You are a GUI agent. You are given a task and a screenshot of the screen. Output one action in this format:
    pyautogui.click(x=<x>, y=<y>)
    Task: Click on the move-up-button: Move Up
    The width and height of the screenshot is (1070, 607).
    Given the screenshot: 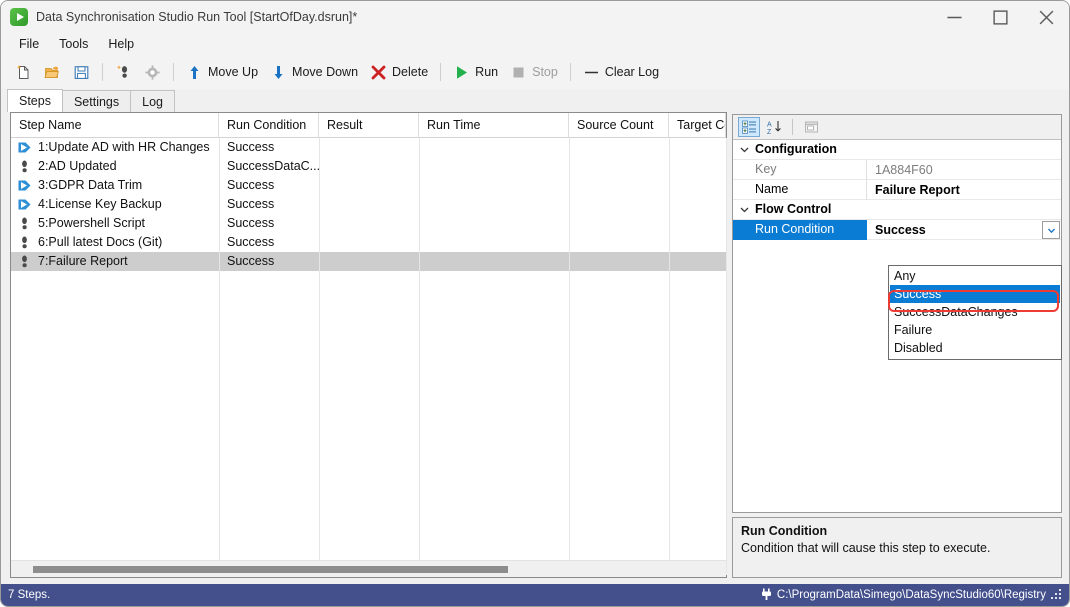 What is the action you would take?
    pyautogui.click(x=222, y=72)
    